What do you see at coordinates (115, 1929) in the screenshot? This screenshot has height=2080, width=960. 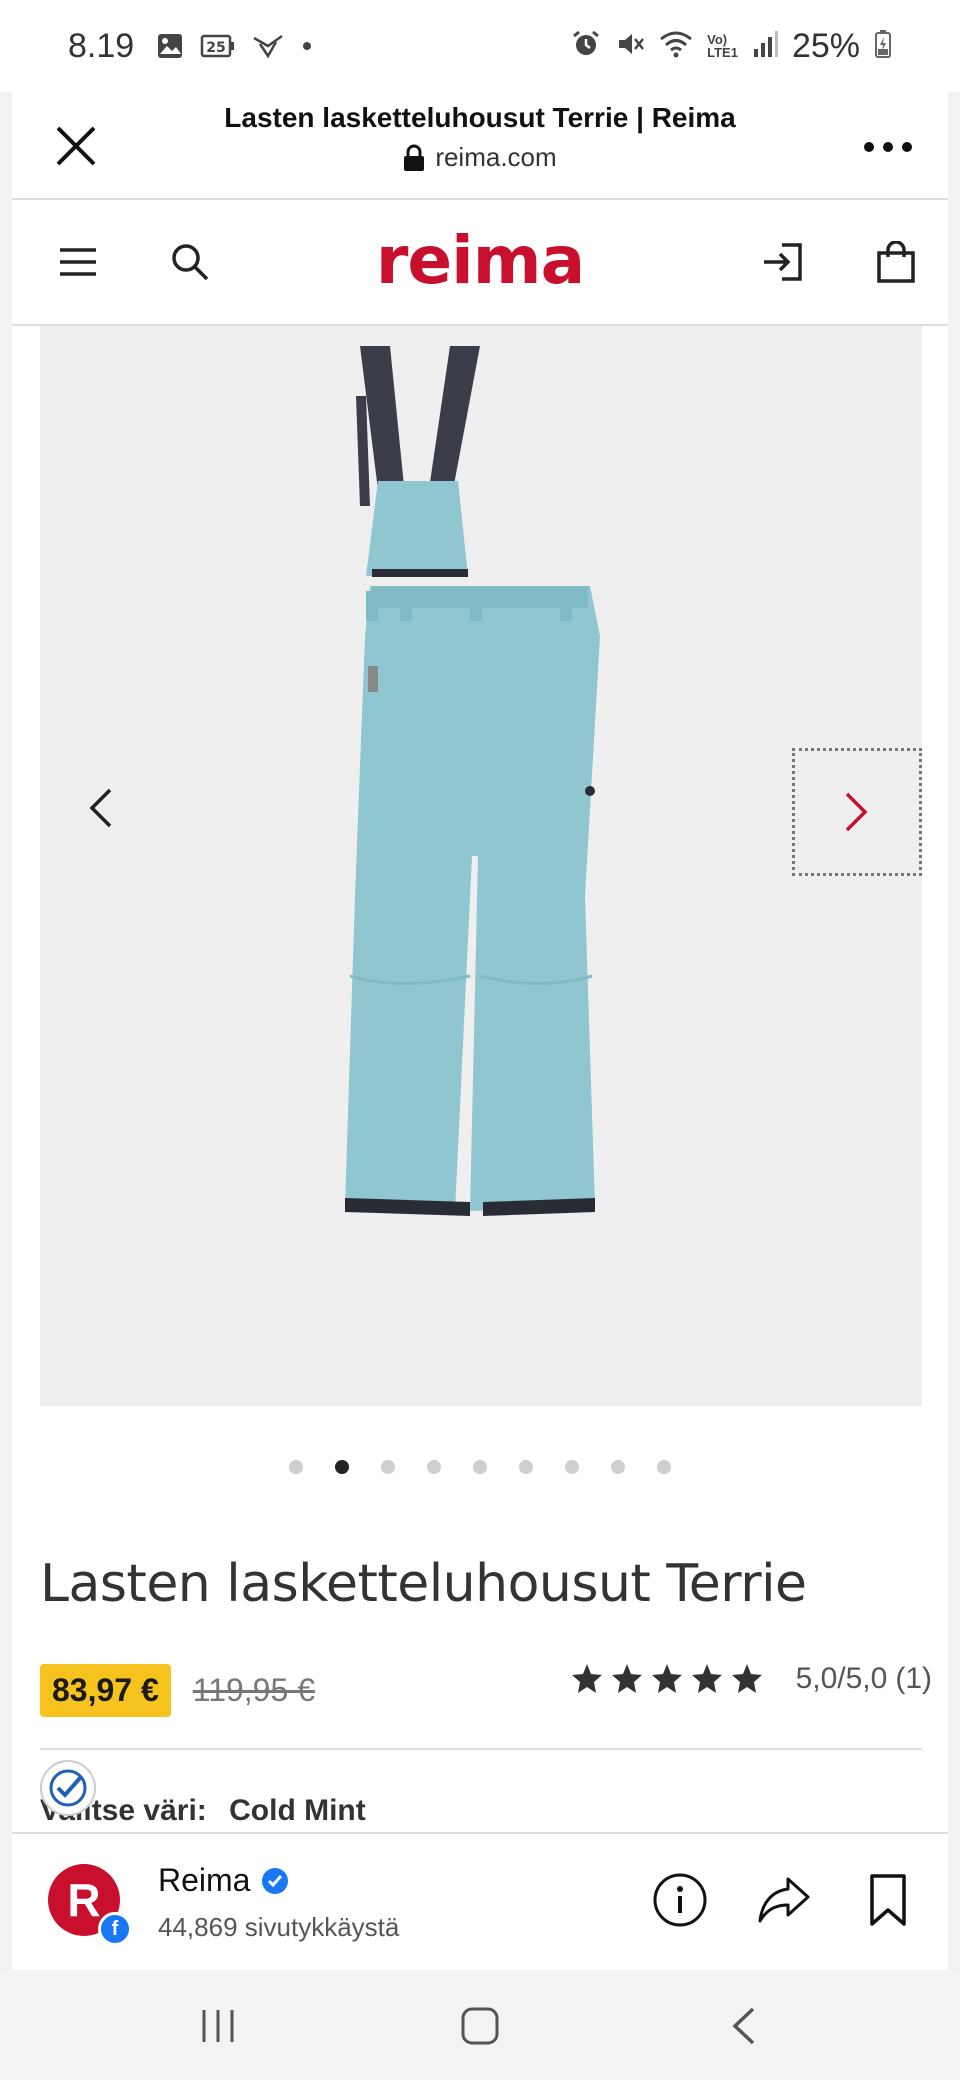 I see `facebook-icon: f` at bounding box center [115, 1929].